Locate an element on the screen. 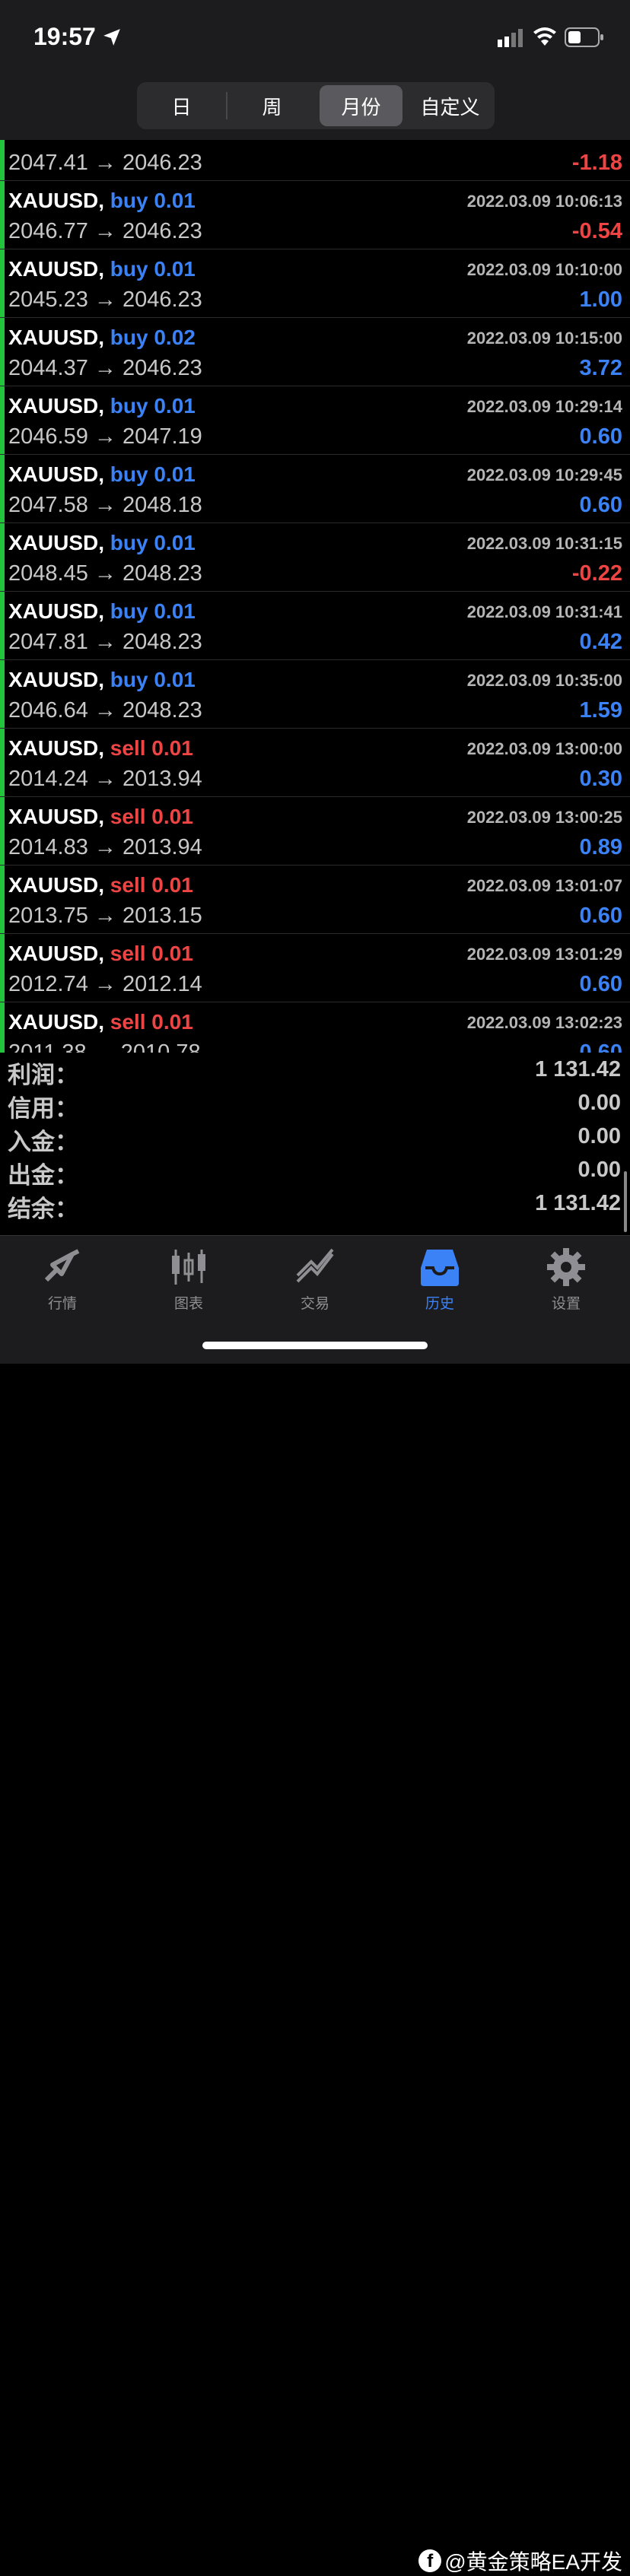 Image resolution: width=630 pixels, height=2576 pixels. trade-prices: 2046.64 → 2048.23 is located at coordinates (105, 710).